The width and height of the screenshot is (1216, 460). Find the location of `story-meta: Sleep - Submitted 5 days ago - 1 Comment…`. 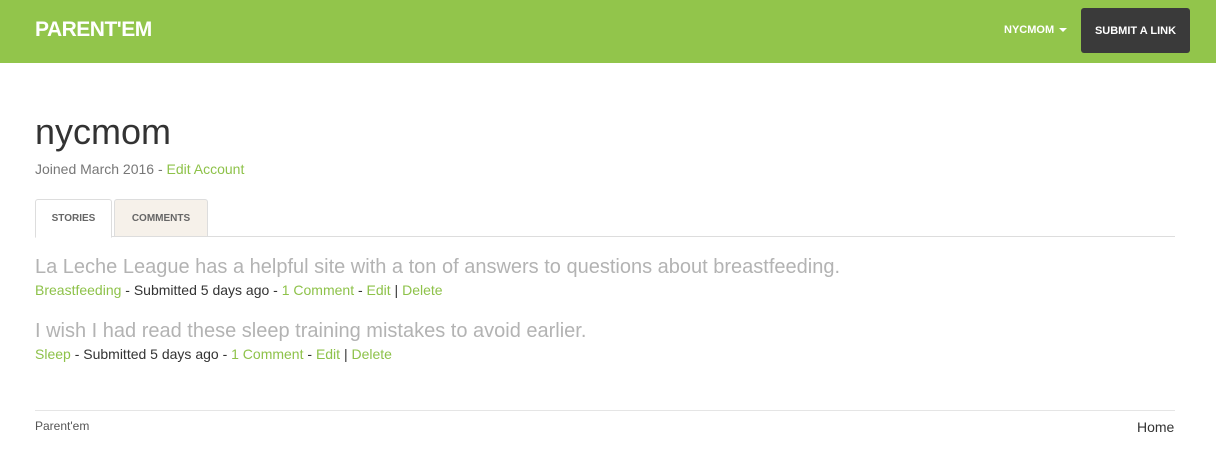

story-meta: Sleep - Submitted 5 days ago - 1 Comment… is located at coordinates (310, 354).